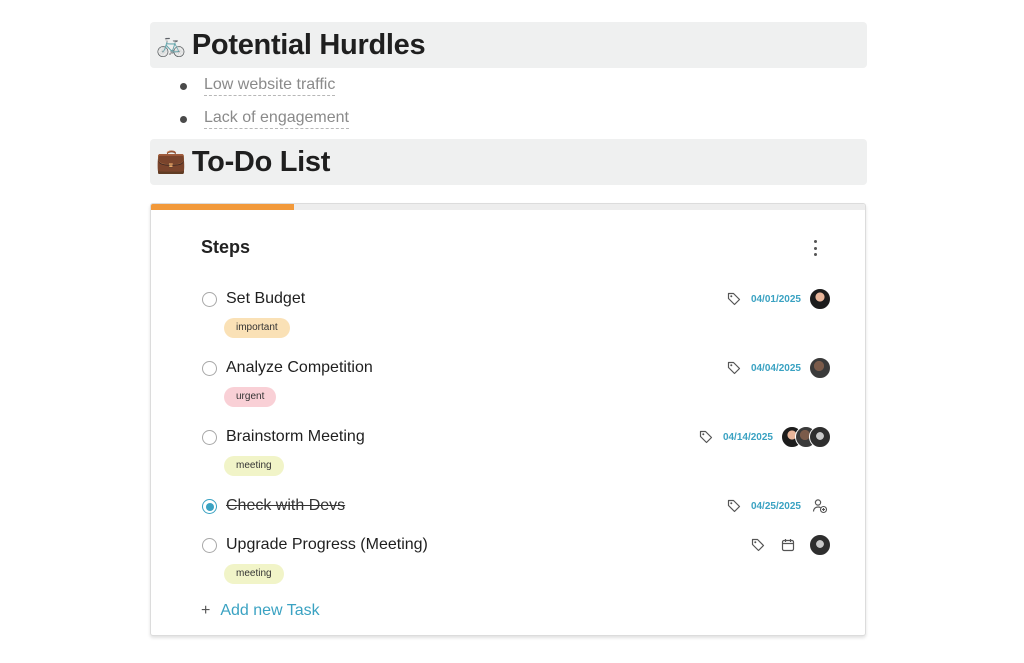 The image size is (1024, 663). What do you see at coordinates (209, 506) in the screenshot?
I see `task-checkbox-checked` at bounding box center [209, 506].